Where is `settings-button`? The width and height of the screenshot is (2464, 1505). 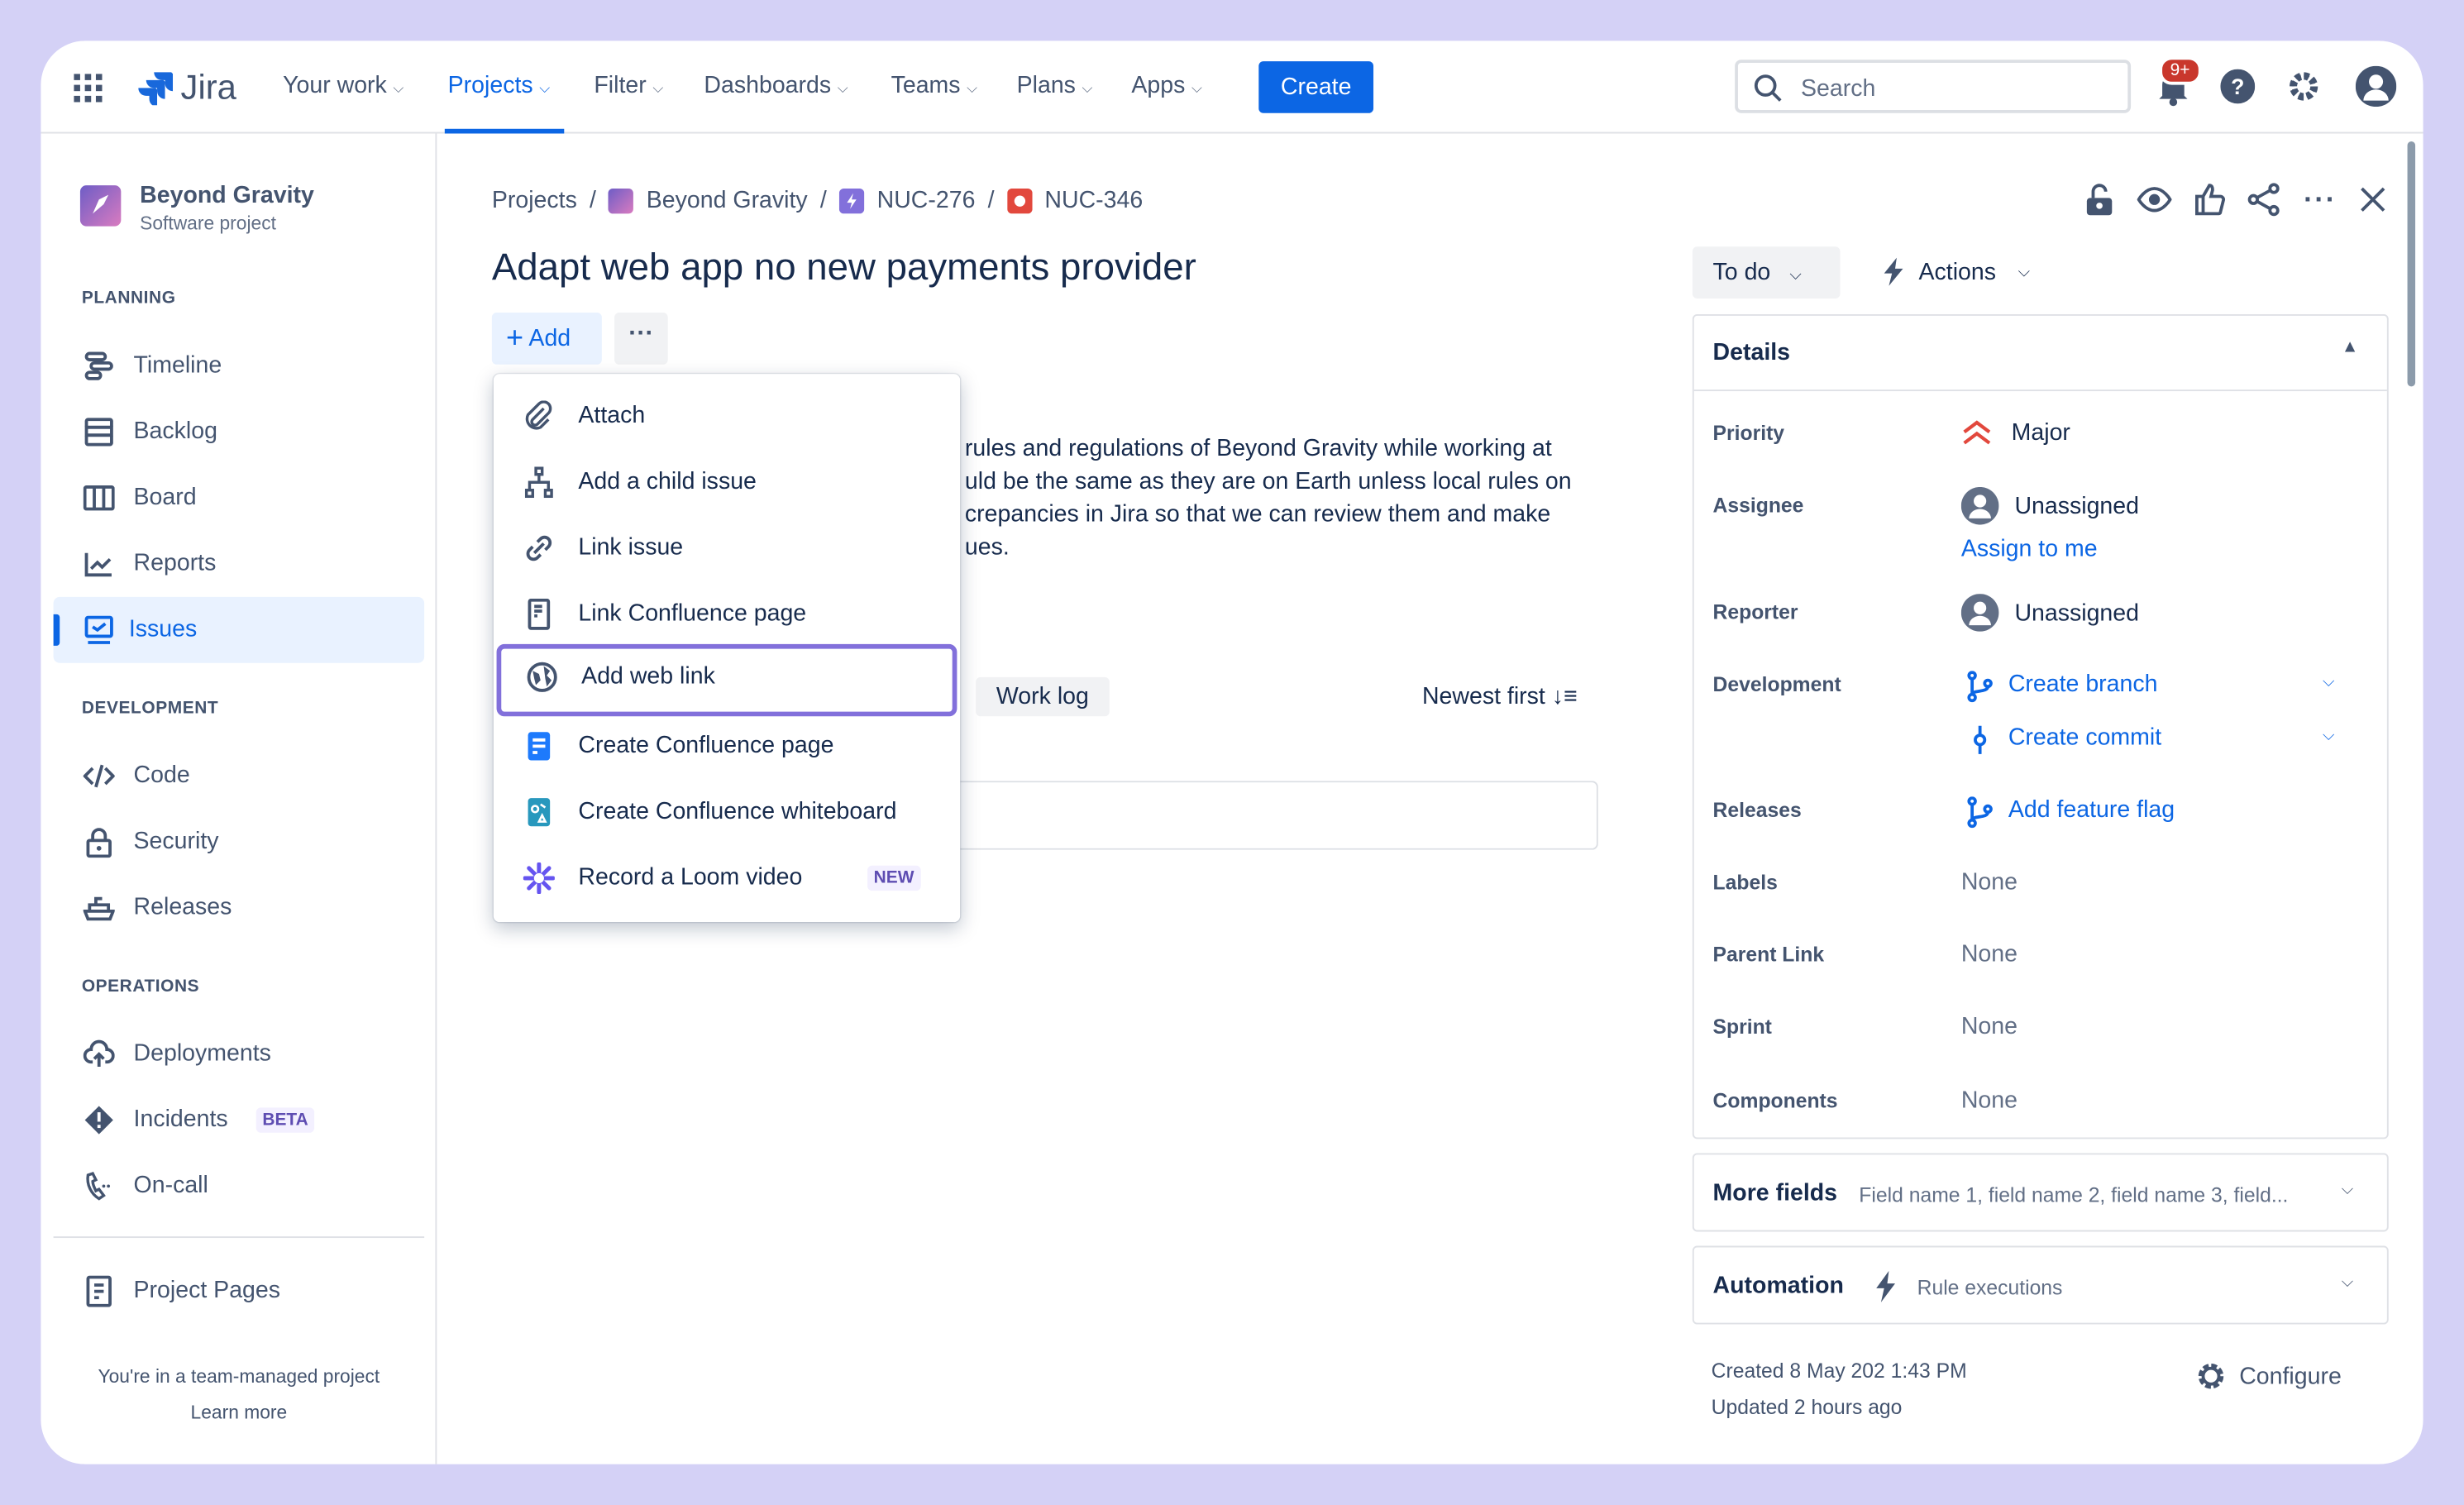 settings-button is located at coordinates (2304, 86).